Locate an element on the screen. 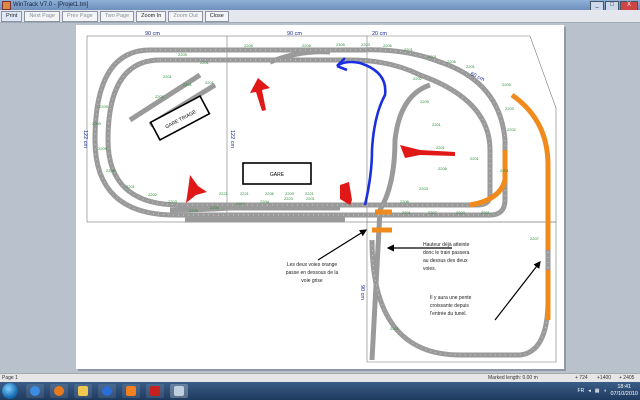  print-button: Print is located at coordinates (12, 16).